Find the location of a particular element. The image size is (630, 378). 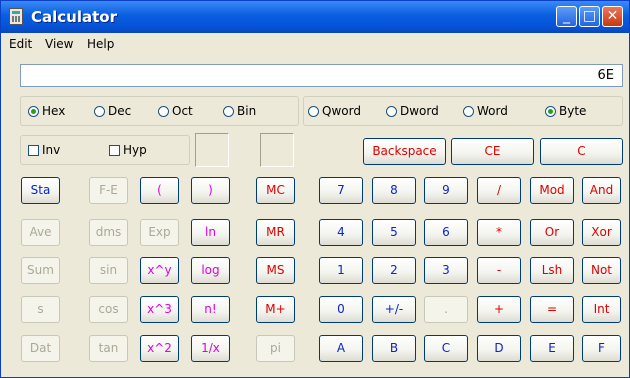

button-decimal: . is located at coordinates (446, 309).